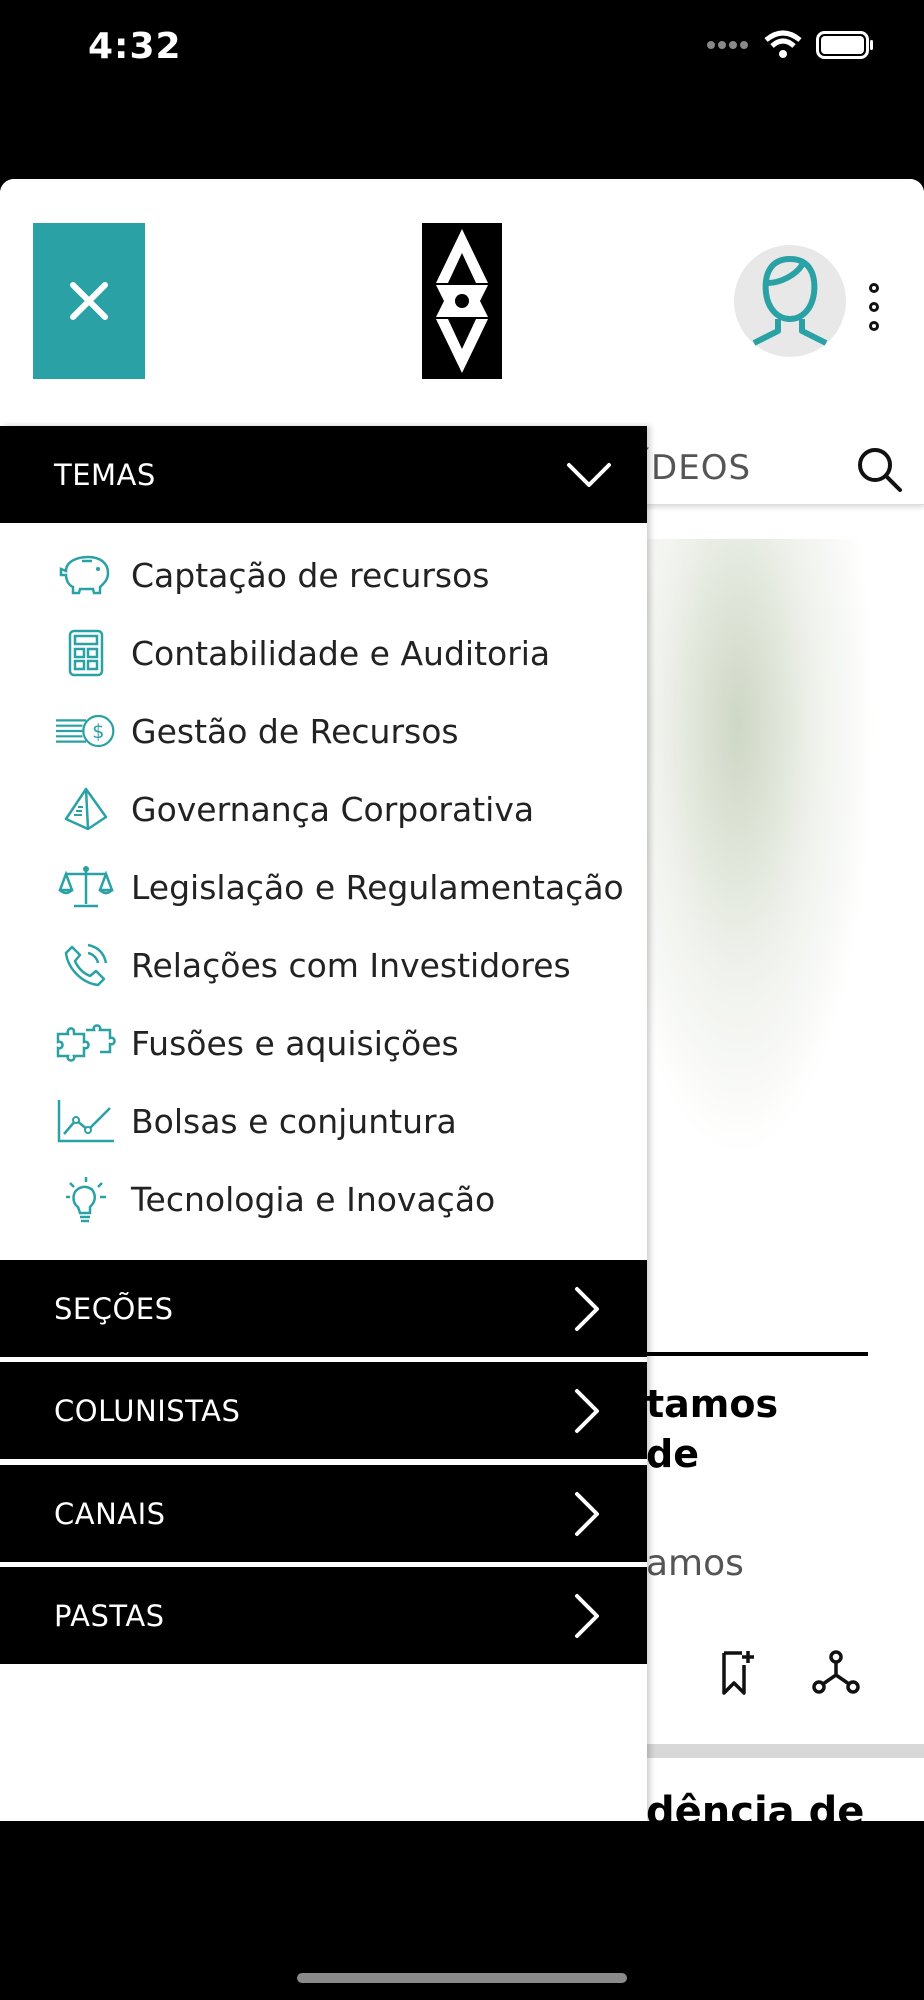  I want to click on app-header, so click(462, 301).